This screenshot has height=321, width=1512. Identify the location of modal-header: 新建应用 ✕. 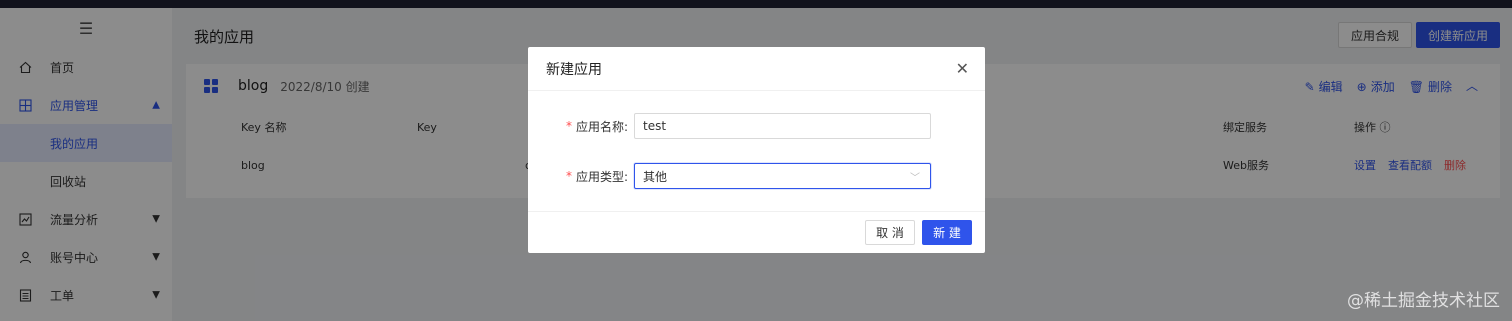
(756, 69).